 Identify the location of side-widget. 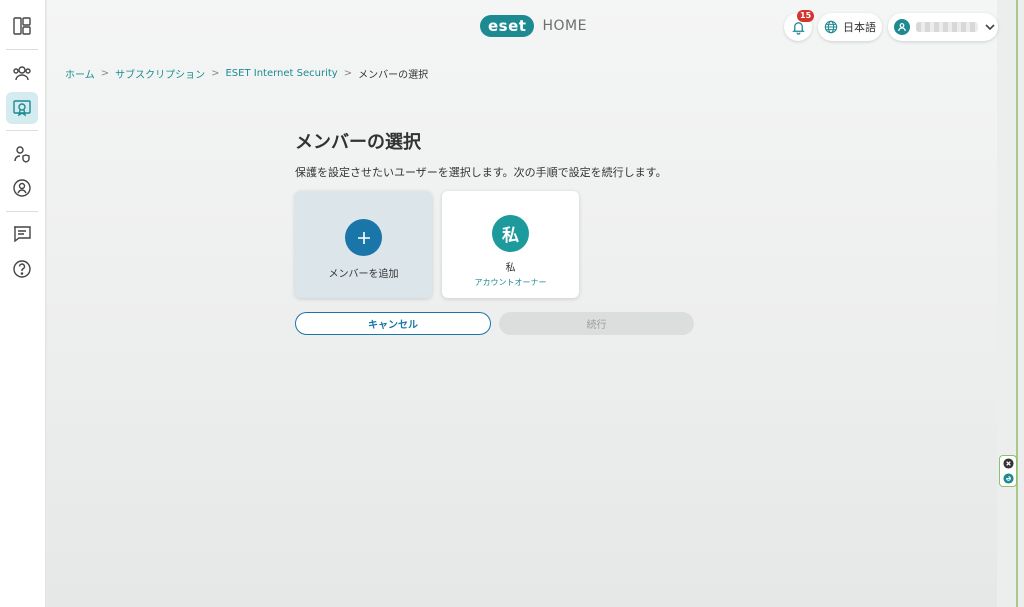
(1008, 471).